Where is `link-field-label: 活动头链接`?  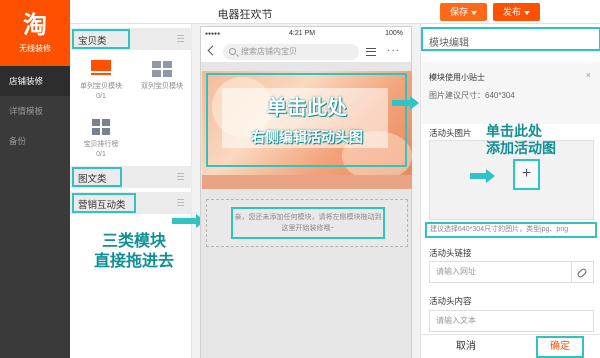 link-field-label: 活动头链接 is located at coordinates (450, 253).